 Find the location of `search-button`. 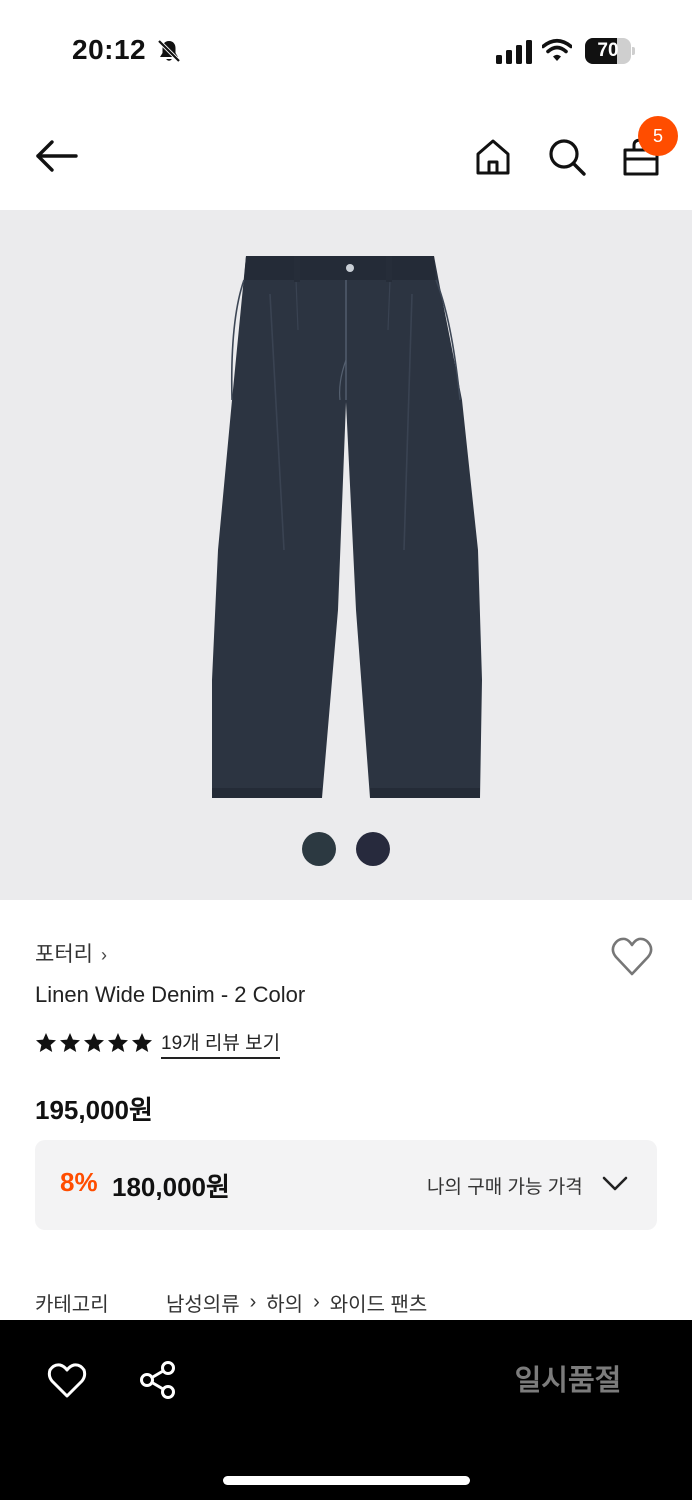

search-button is located at coordinates (567, 157).